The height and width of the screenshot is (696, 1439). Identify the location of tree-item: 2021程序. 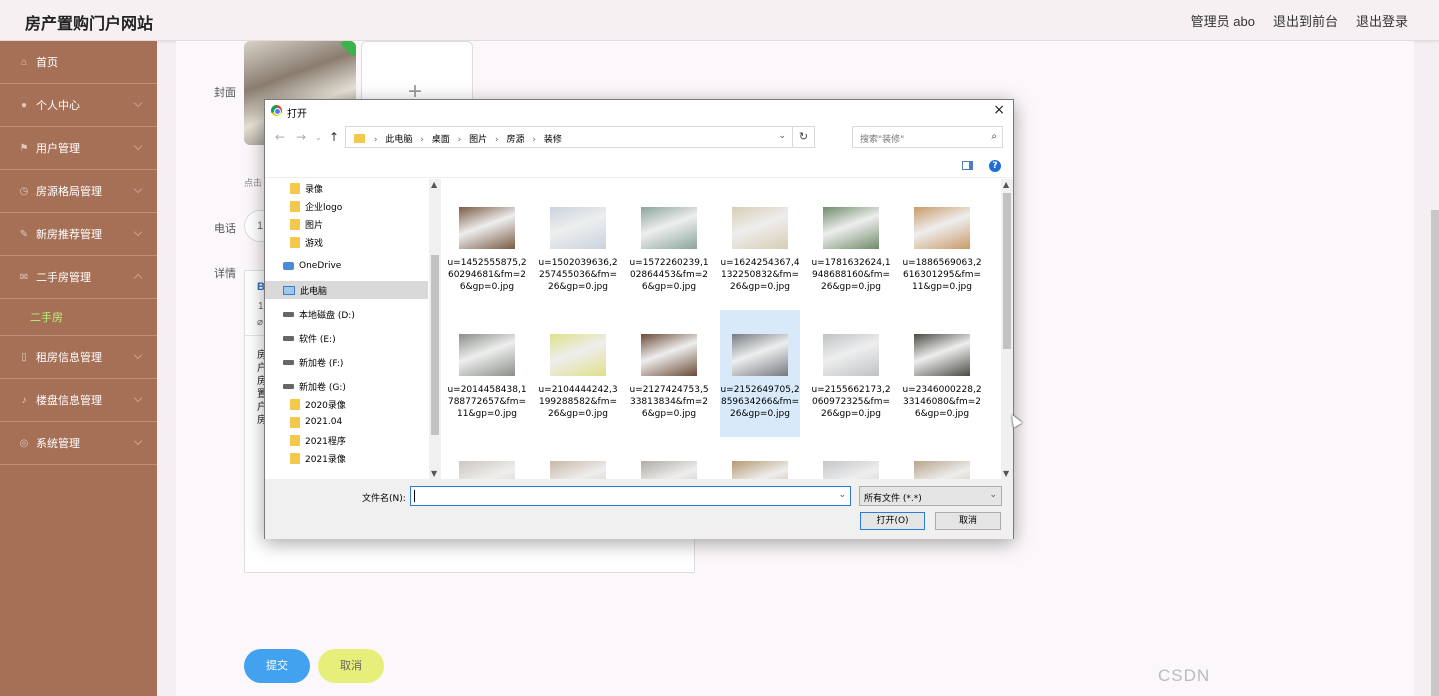
(346, 440).